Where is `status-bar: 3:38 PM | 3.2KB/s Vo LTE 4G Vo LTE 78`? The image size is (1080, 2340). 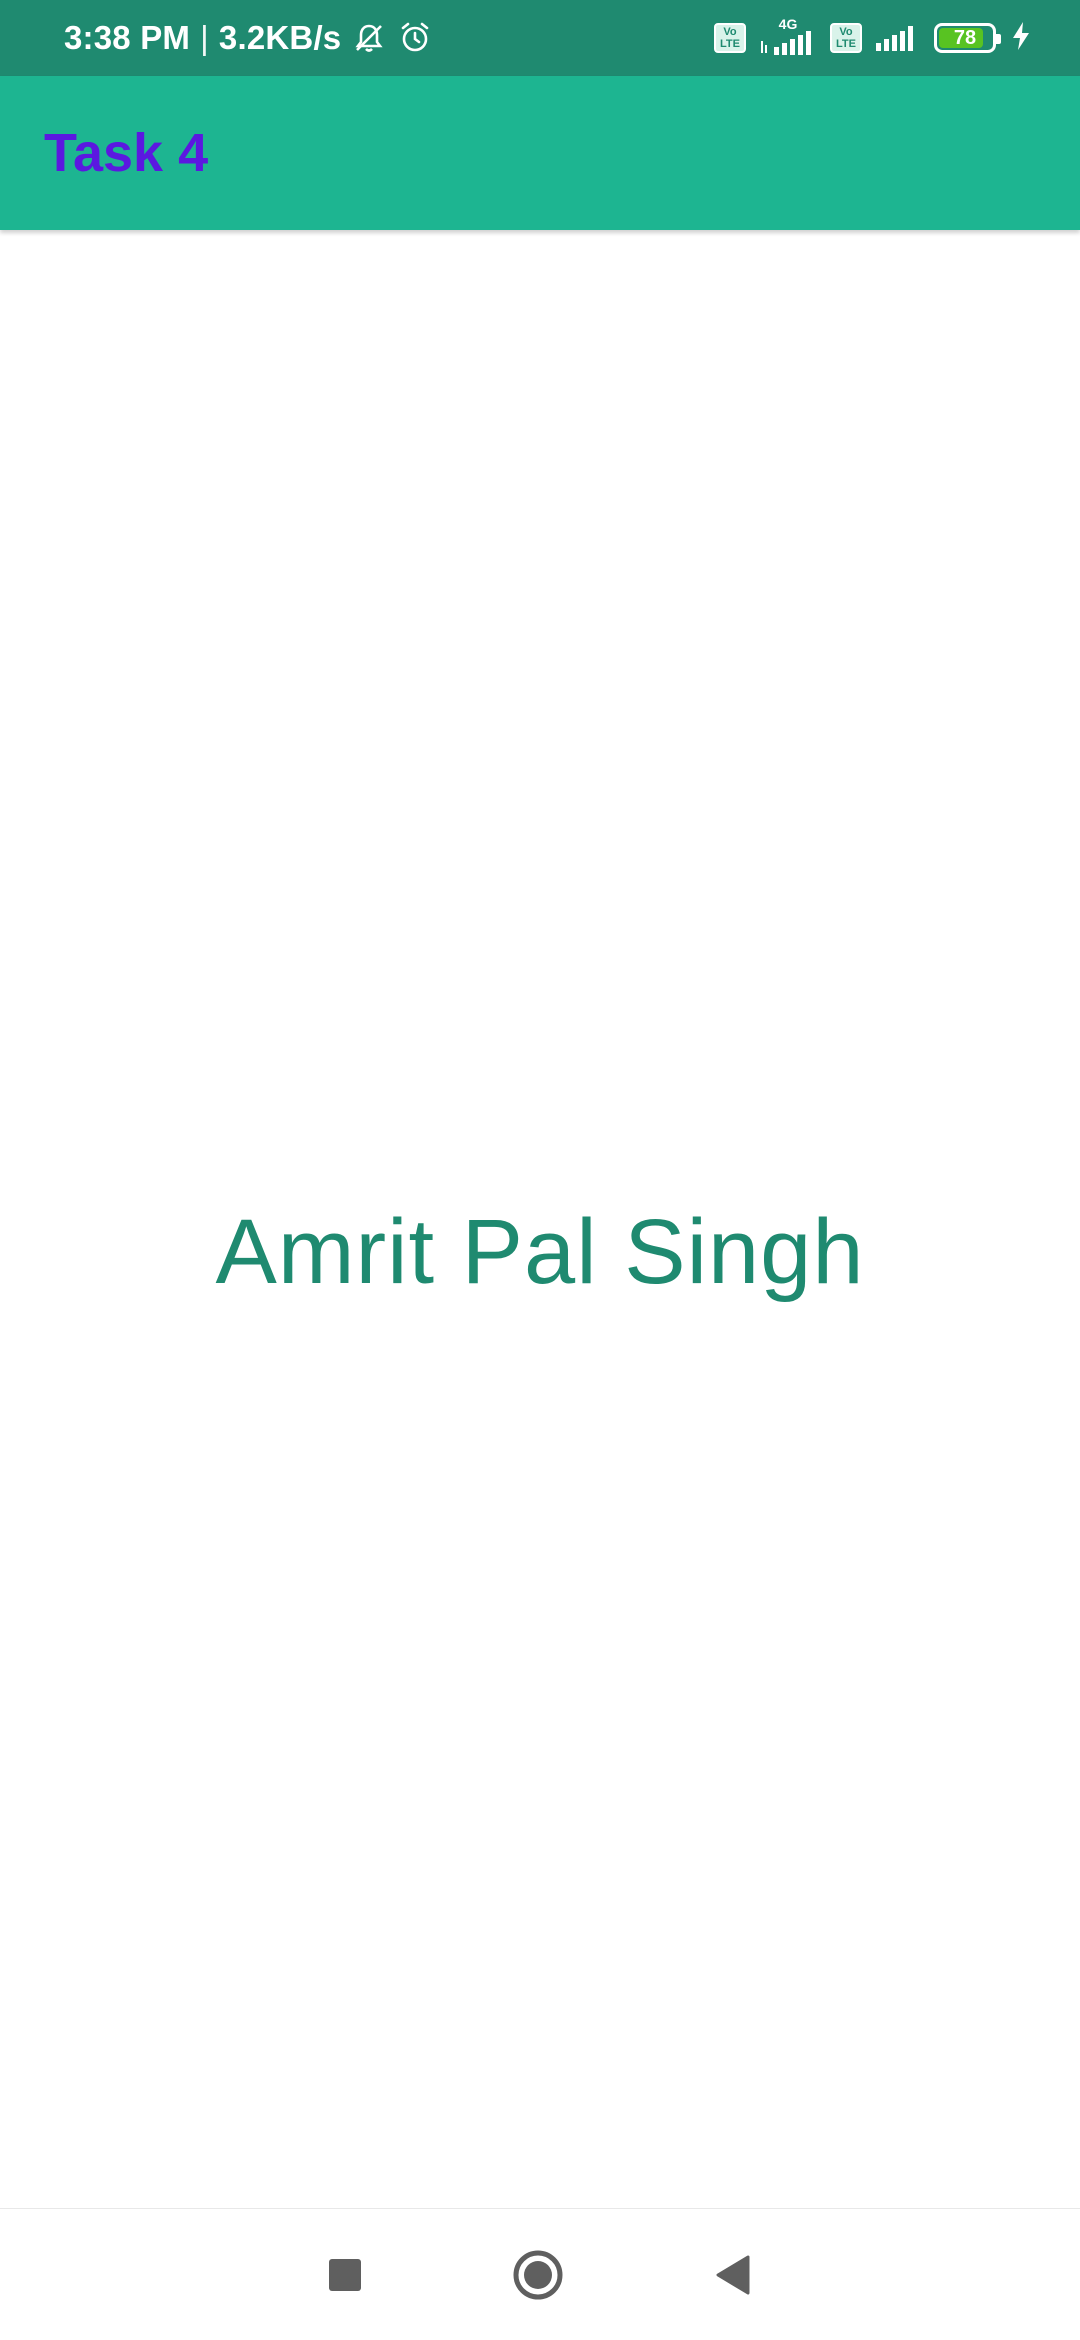 status-bar: 3:38 PM | 3.2KB/s Vo LTE 4G Vo LTE 78 is located at coordinates (540, 38).